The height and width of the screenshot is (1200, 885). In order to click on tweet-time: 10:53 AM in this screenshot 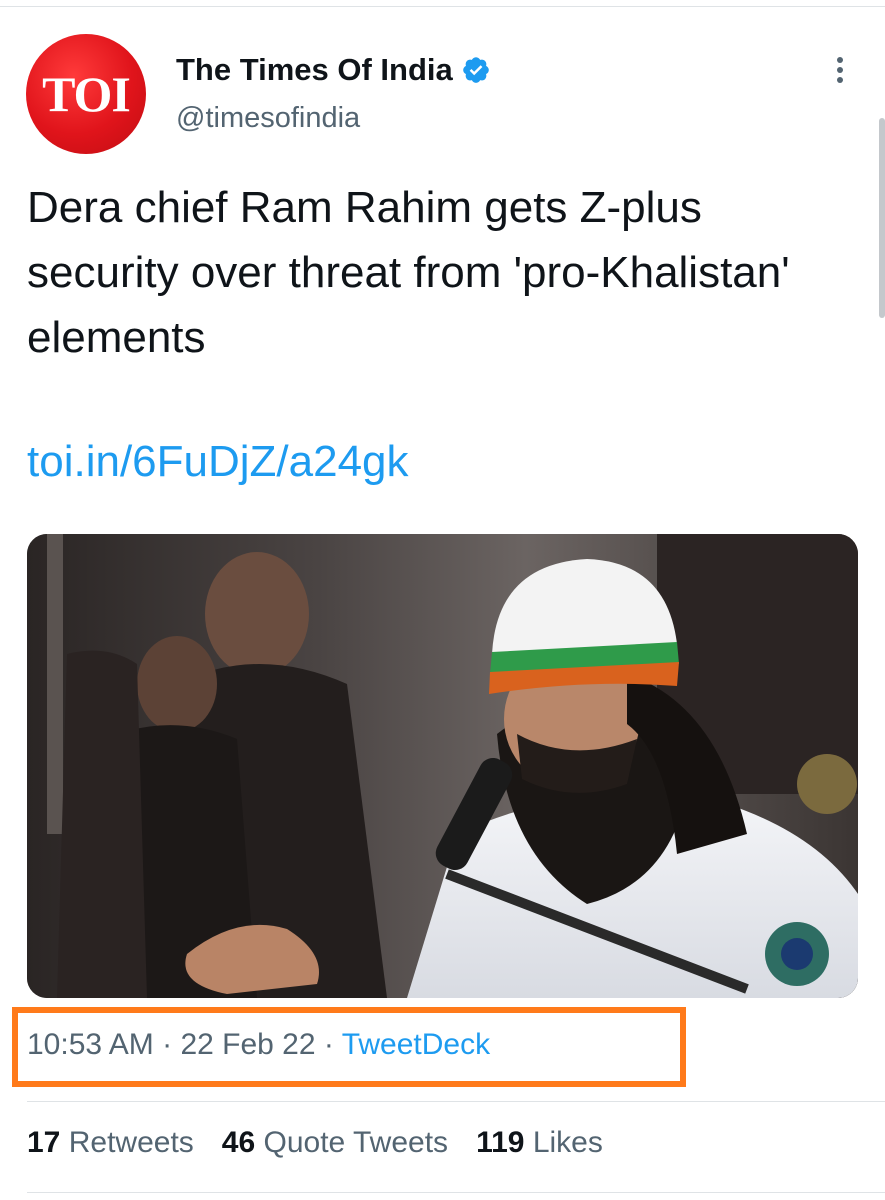, I will do `click(90, 1044)`.